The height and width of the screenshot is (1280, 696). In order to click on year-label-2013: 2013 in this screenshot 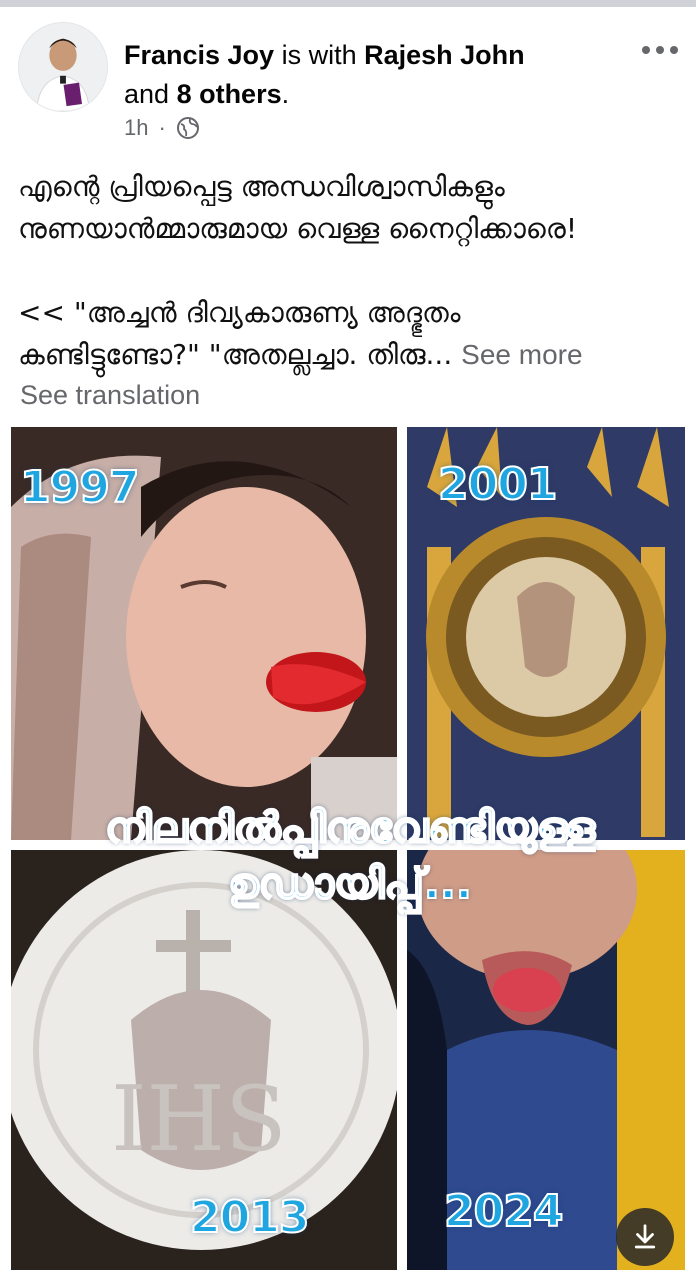, I will do `click(249, 1217)`.